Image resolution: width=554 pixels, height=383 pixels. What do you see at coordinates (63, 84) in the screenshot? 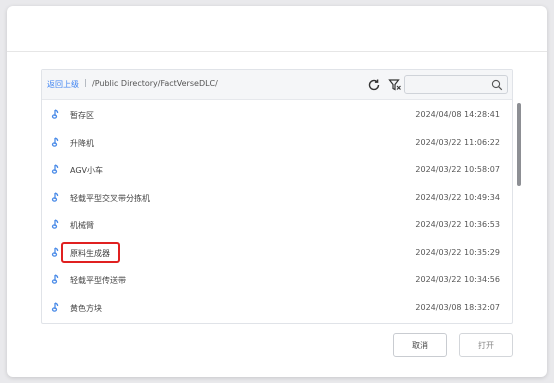
I see `back-to-parent-link: 返回上级` at bounding box center [63, 84].